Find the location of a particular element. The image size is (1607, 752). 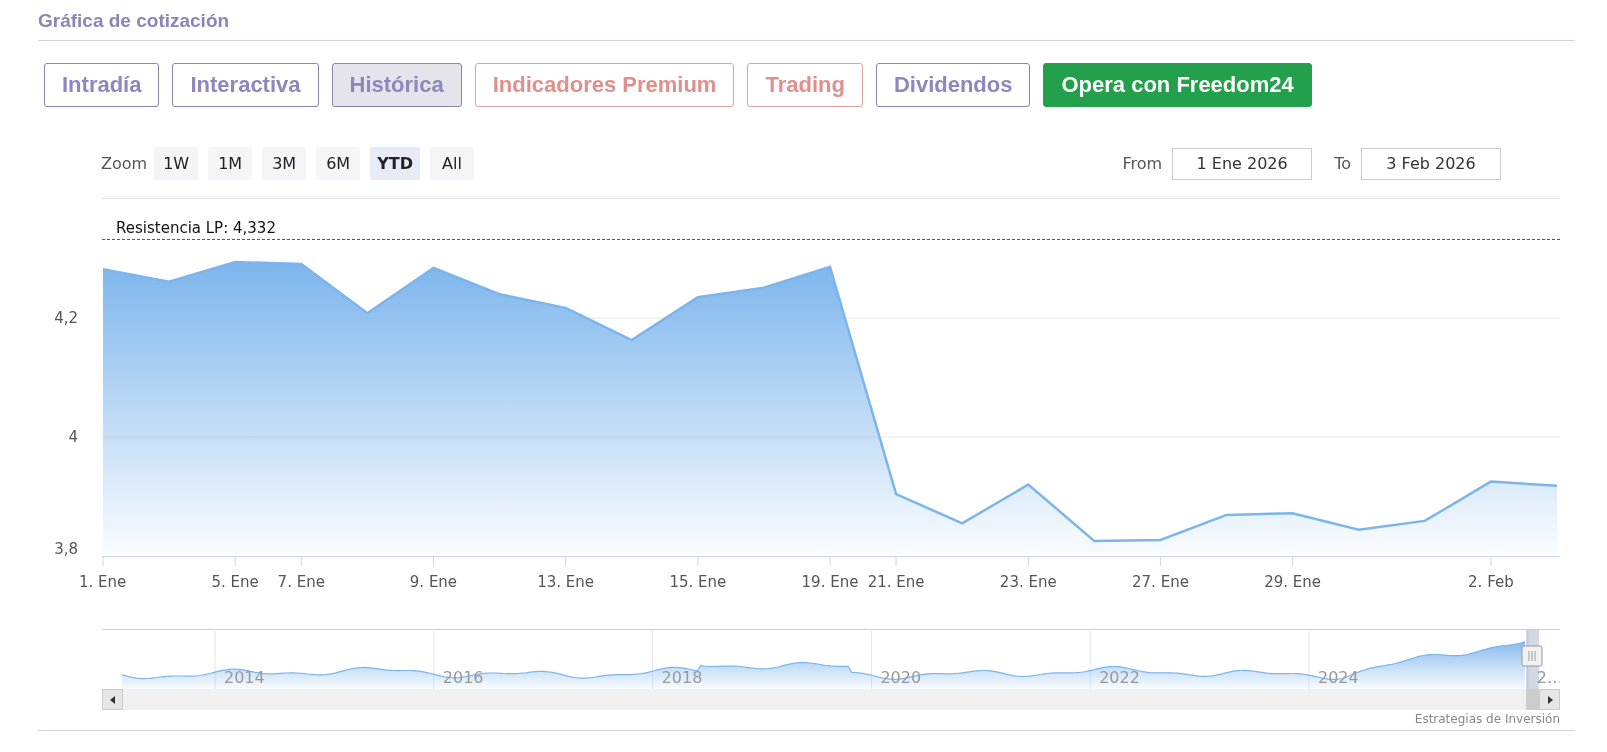

scrollbar is located at coordinates (831, 699).